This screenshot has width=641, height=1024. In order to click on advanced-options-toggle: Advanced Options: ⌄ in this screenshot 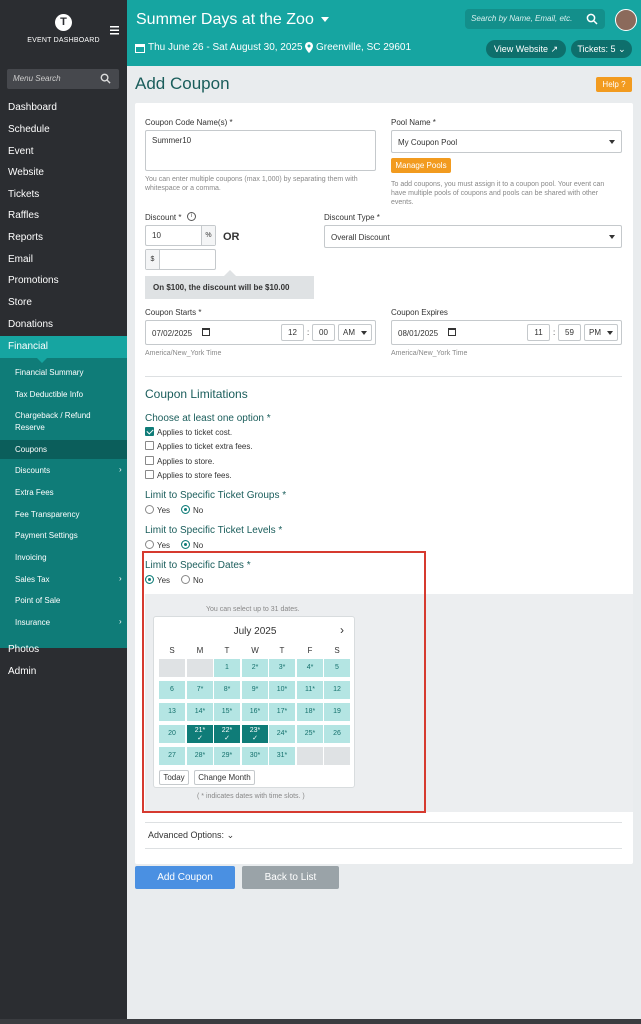, I will do `click(191, 835)`.